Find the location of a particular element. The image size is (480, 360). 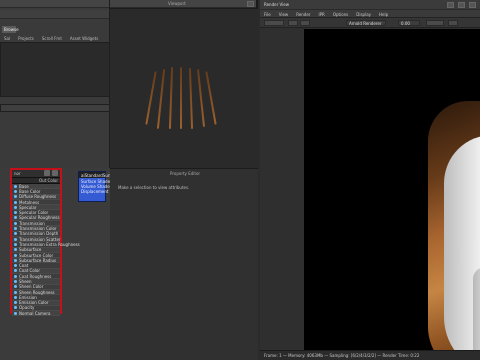

ipr-button is located at coordinates (293, 23).